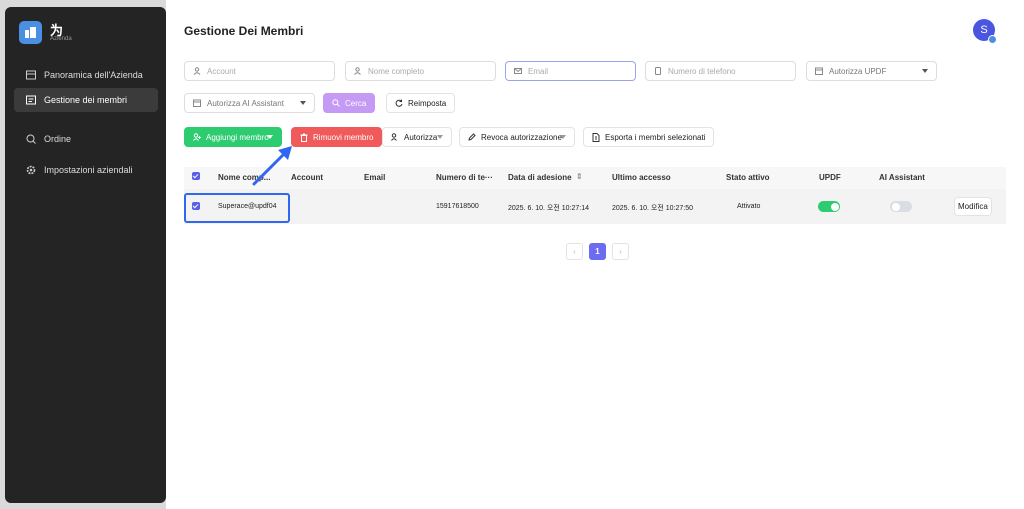 This screenshot has height=509, width=1024. I want to click on export-selected-button: Esporta i membri selezionati, so click(649, 137).